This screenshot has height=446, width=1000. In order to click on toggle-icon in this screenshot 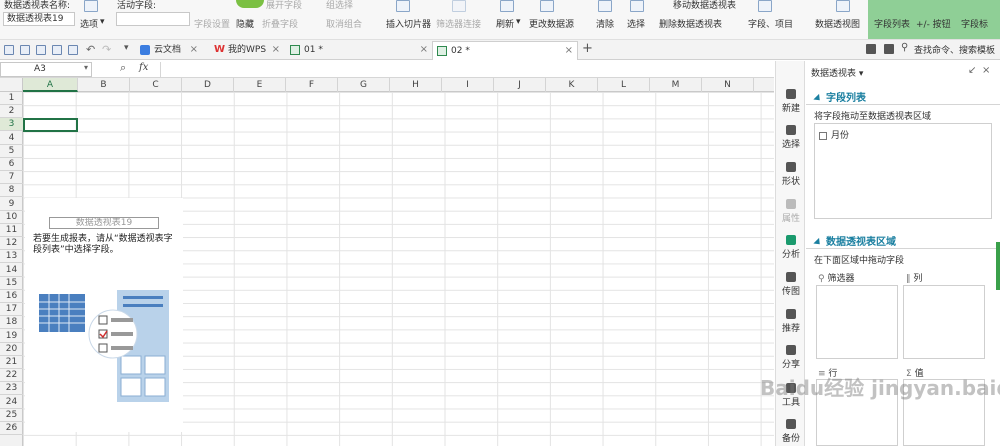, I will do `click(250, 4)`.